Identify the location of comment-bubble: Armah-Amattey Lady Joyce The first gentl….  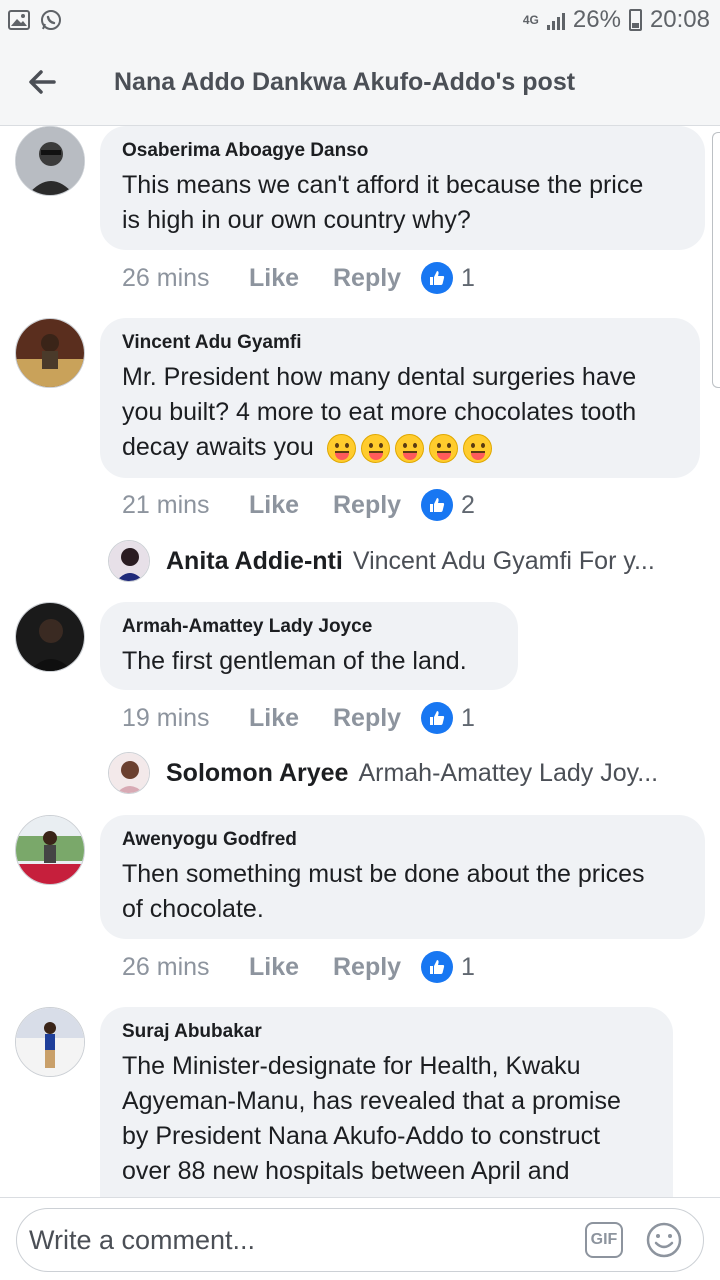
(309, 646).